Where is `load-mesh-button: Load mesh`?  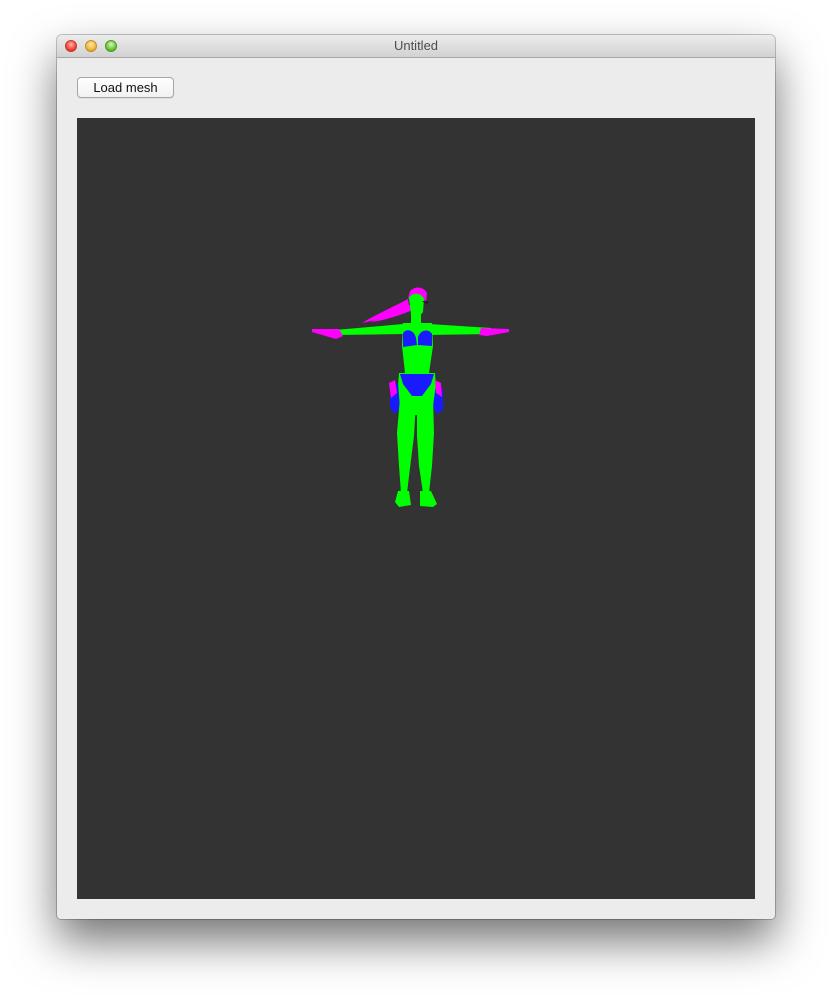 load-mesh-button: Load mesh is located at coordinates (125, 87).